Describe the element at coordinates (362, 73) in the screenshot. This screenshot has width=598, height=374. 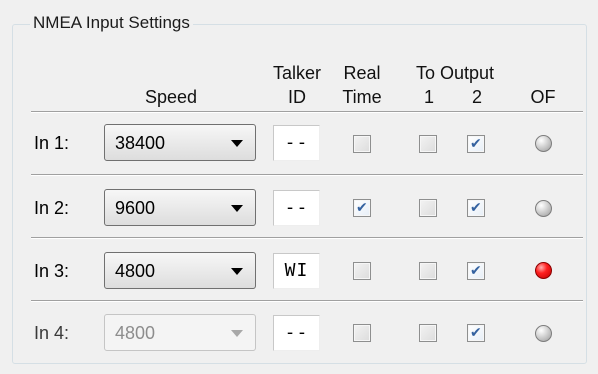
I see `header-realtime-line1: Real` at that location.